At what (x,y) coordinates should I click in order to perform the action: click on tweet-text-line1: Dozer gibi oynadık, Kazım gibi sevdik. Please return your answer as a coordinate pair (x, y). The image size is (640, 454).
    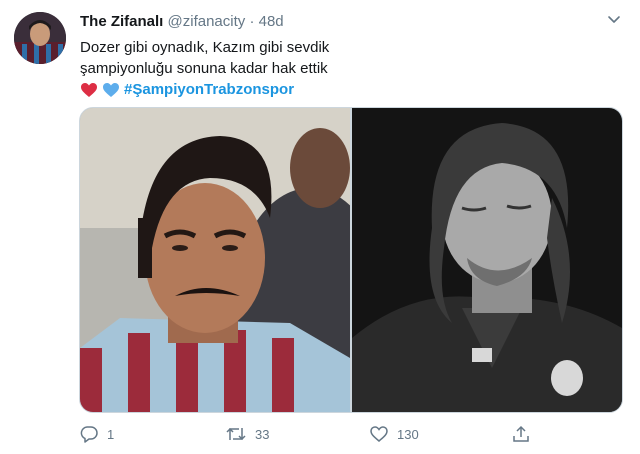
    Looking at the image, I should click on (205, 47).